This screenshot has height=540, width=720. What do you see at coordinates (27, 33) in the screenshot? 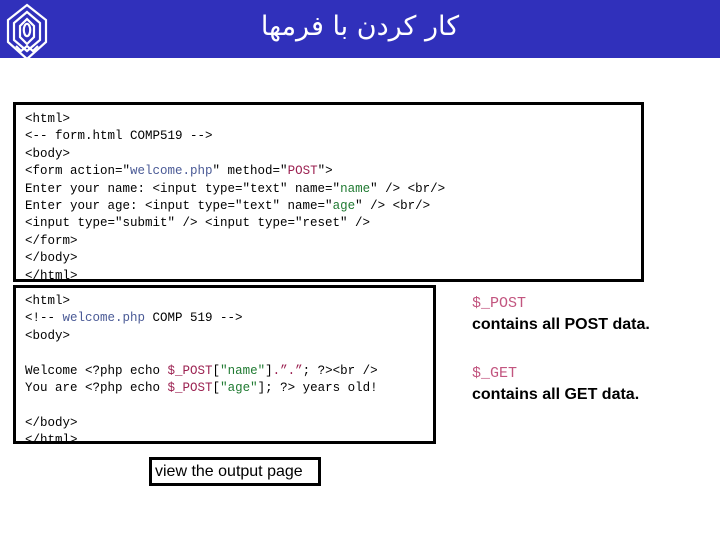
I see `university-emblem-logo` at bounding box center [27, 33].